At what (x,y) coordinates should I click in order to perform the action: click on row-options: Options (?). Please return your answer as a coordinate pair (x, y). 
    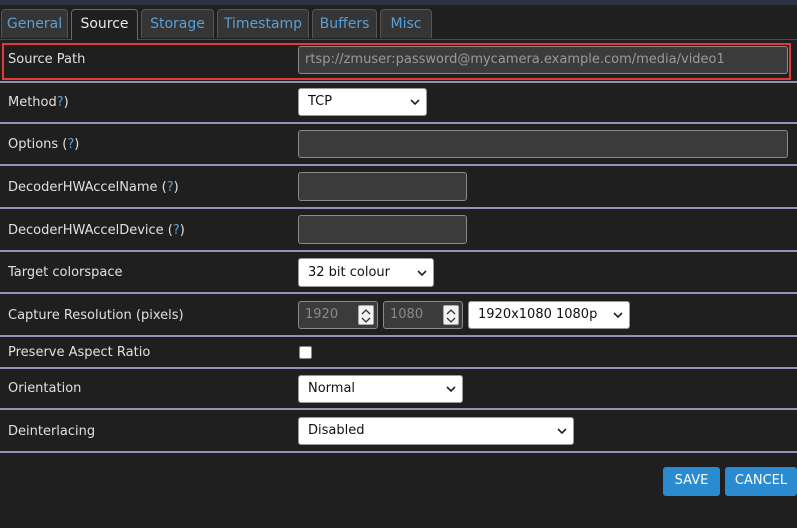
    Looking at the image, I should click on (398, 145).